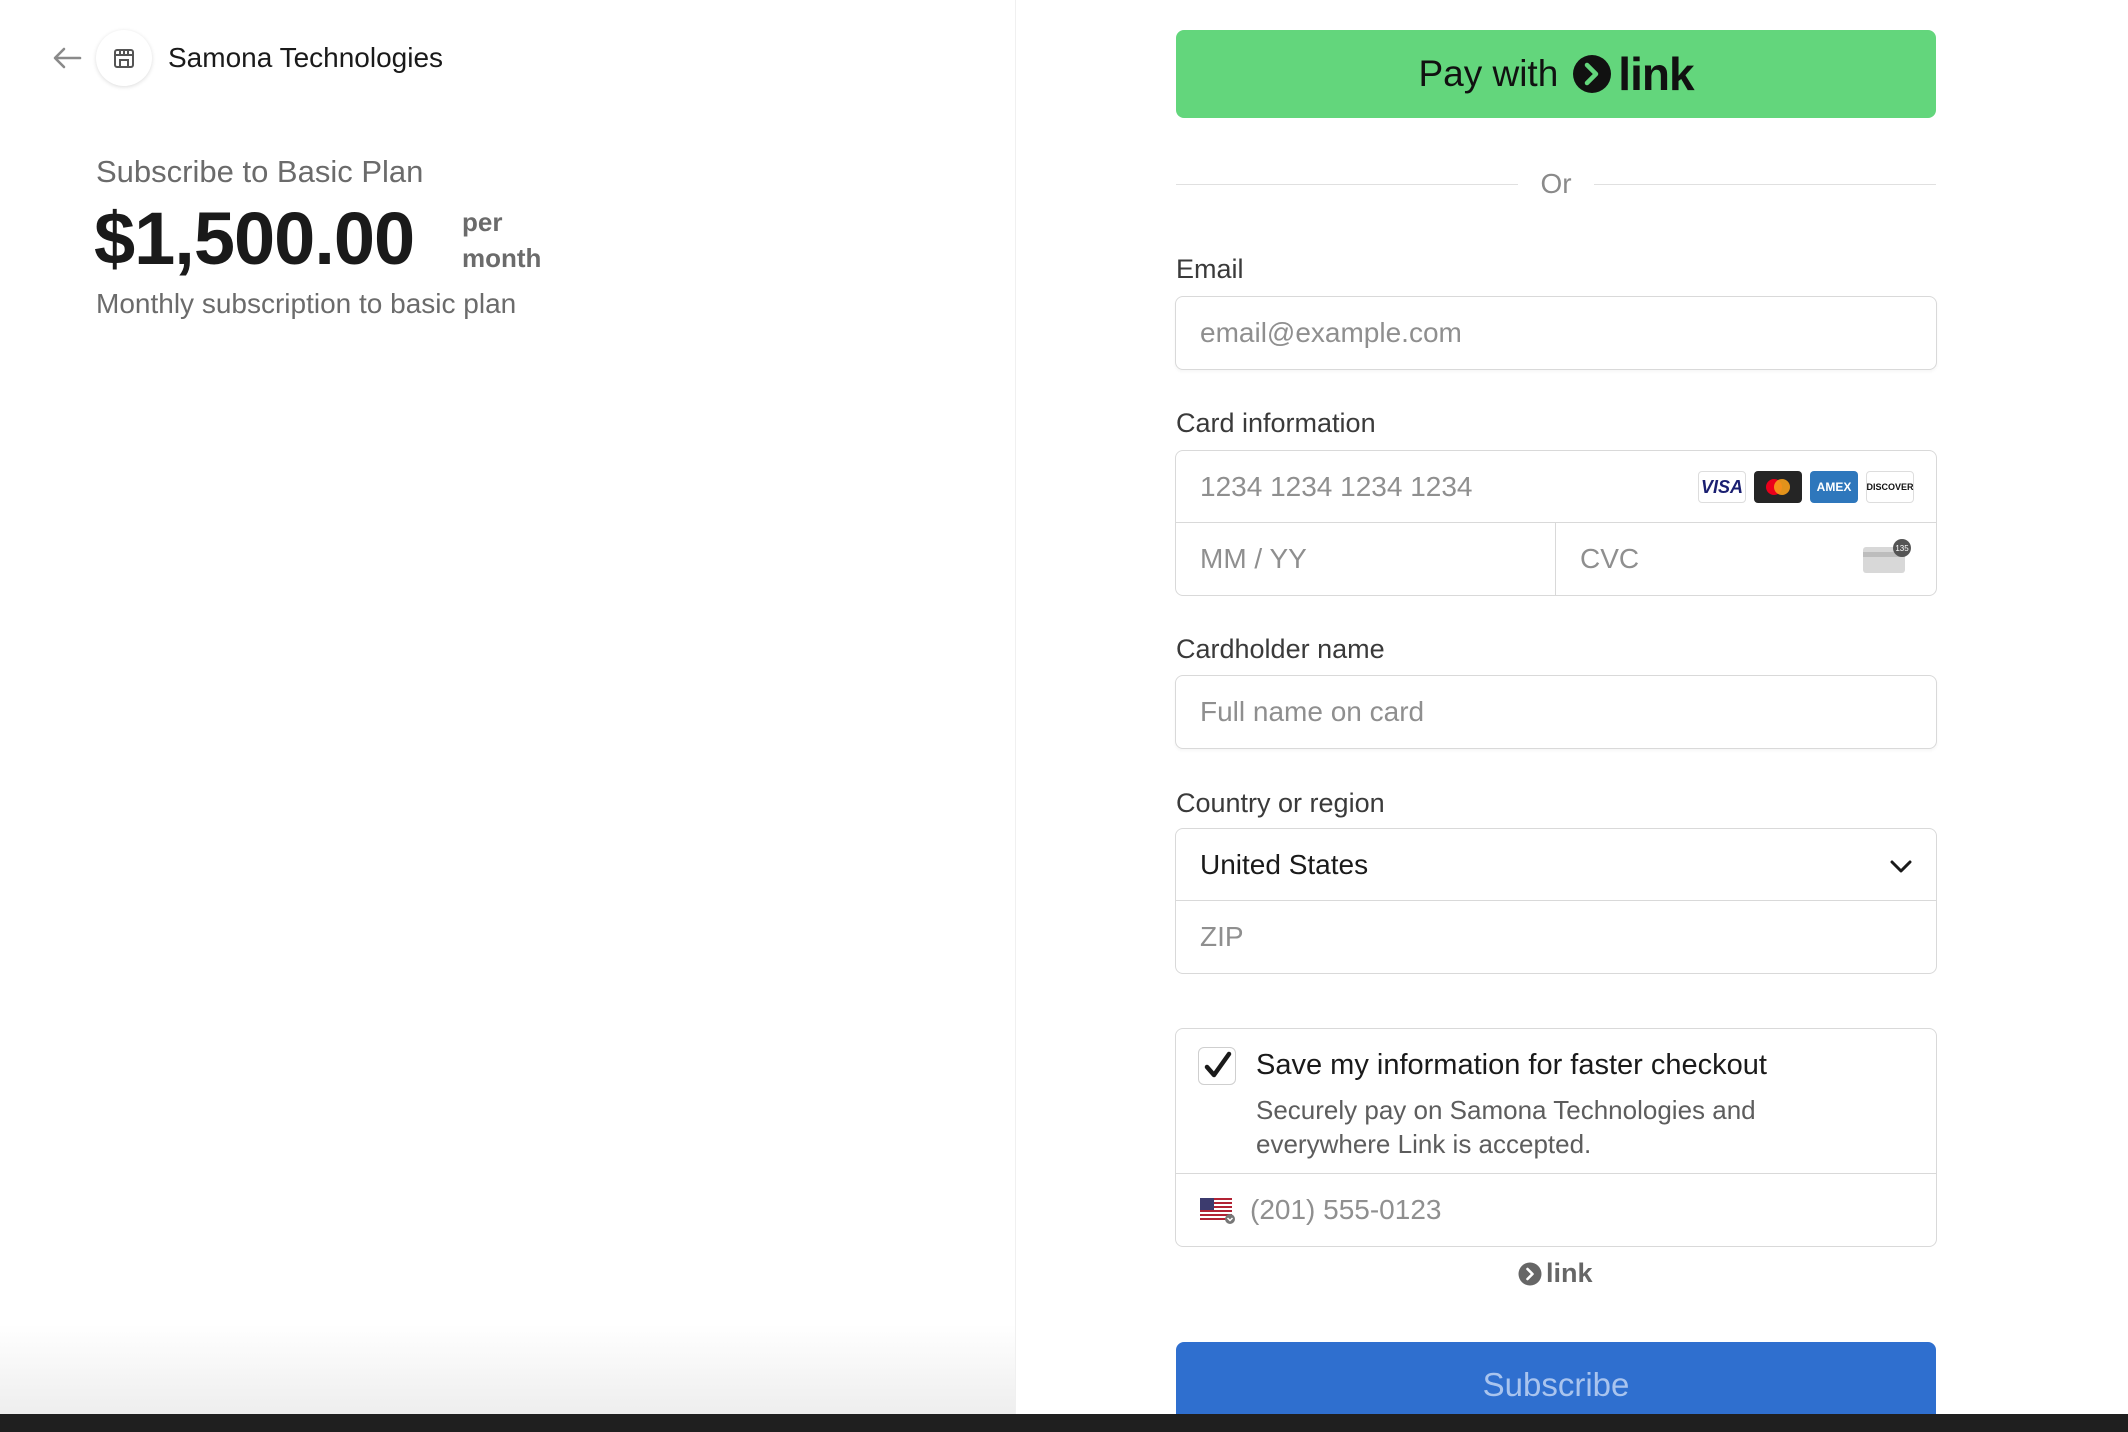 The height and width of the screenshot is (1432, 2128). What do you see at coordinates (1778, 487) in the screenshot?
I see `mastercard-icon` at bounding box center [1778, 487].